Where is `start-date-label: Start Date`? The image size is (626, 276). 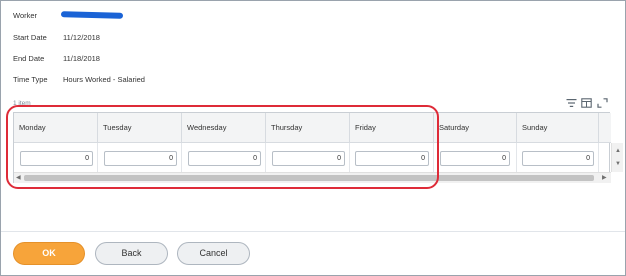 start-date-label: Start Date is located at coordinates (30, 37).